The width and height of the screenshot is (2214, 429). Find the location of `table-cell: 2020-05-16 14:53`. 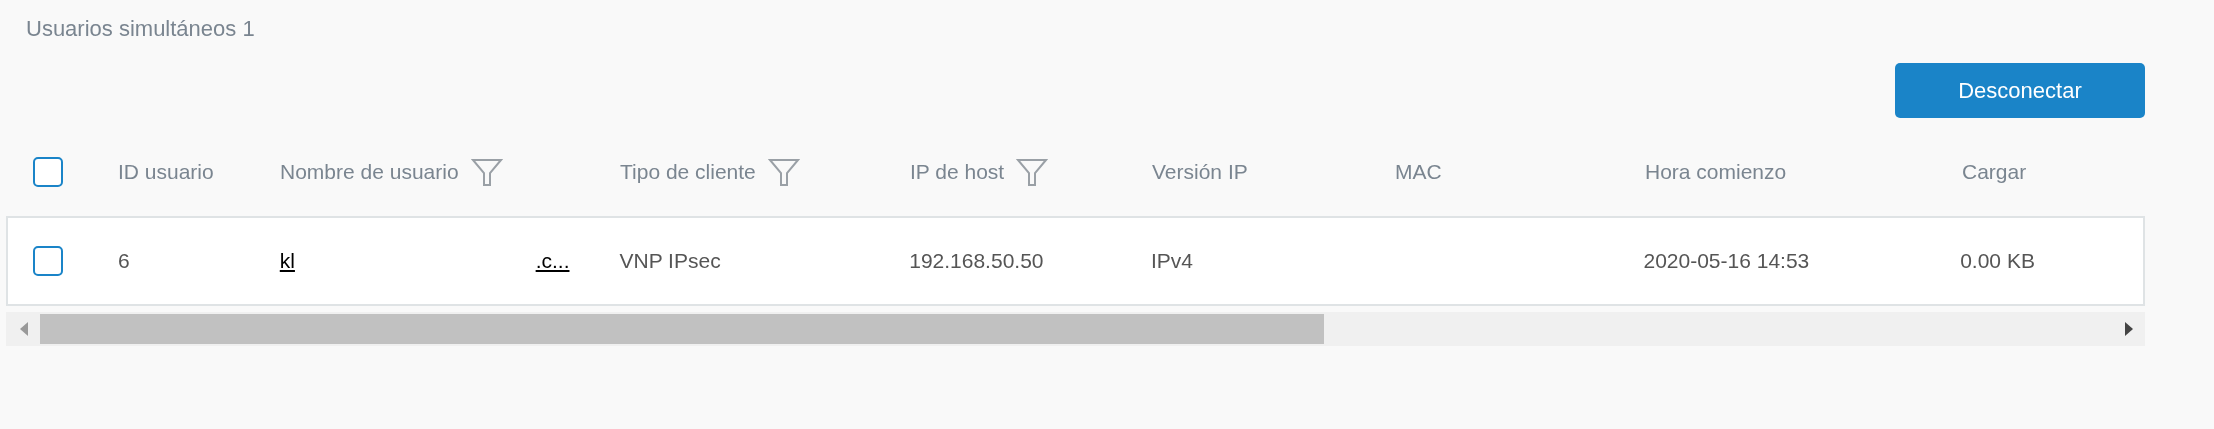

table-cell: 2020-05-16 14:53 is located at coordinates (1726, 261).